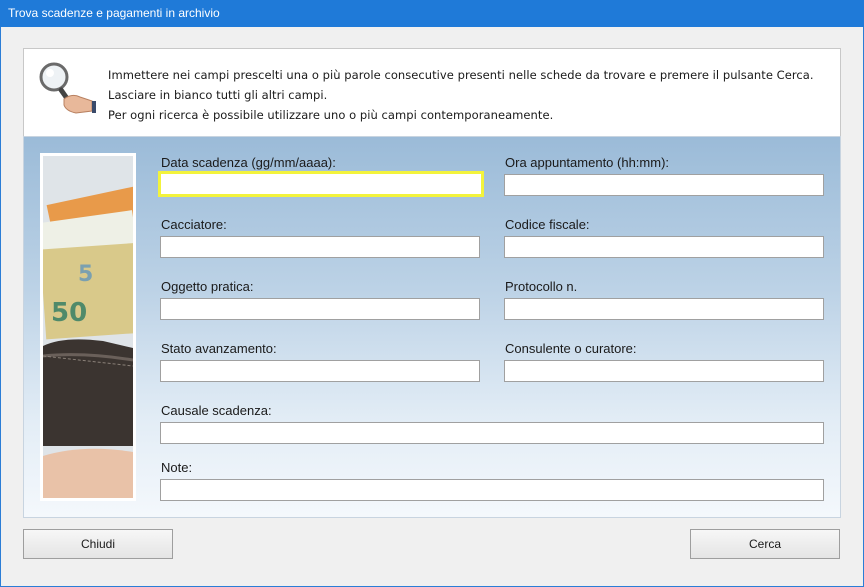  What do you see at coordinates (248, 162) in the screenshot?
I see `label-data-scadenza: Data scadenza (gg/mm/aaaa):` at bounding box center [248, 162].